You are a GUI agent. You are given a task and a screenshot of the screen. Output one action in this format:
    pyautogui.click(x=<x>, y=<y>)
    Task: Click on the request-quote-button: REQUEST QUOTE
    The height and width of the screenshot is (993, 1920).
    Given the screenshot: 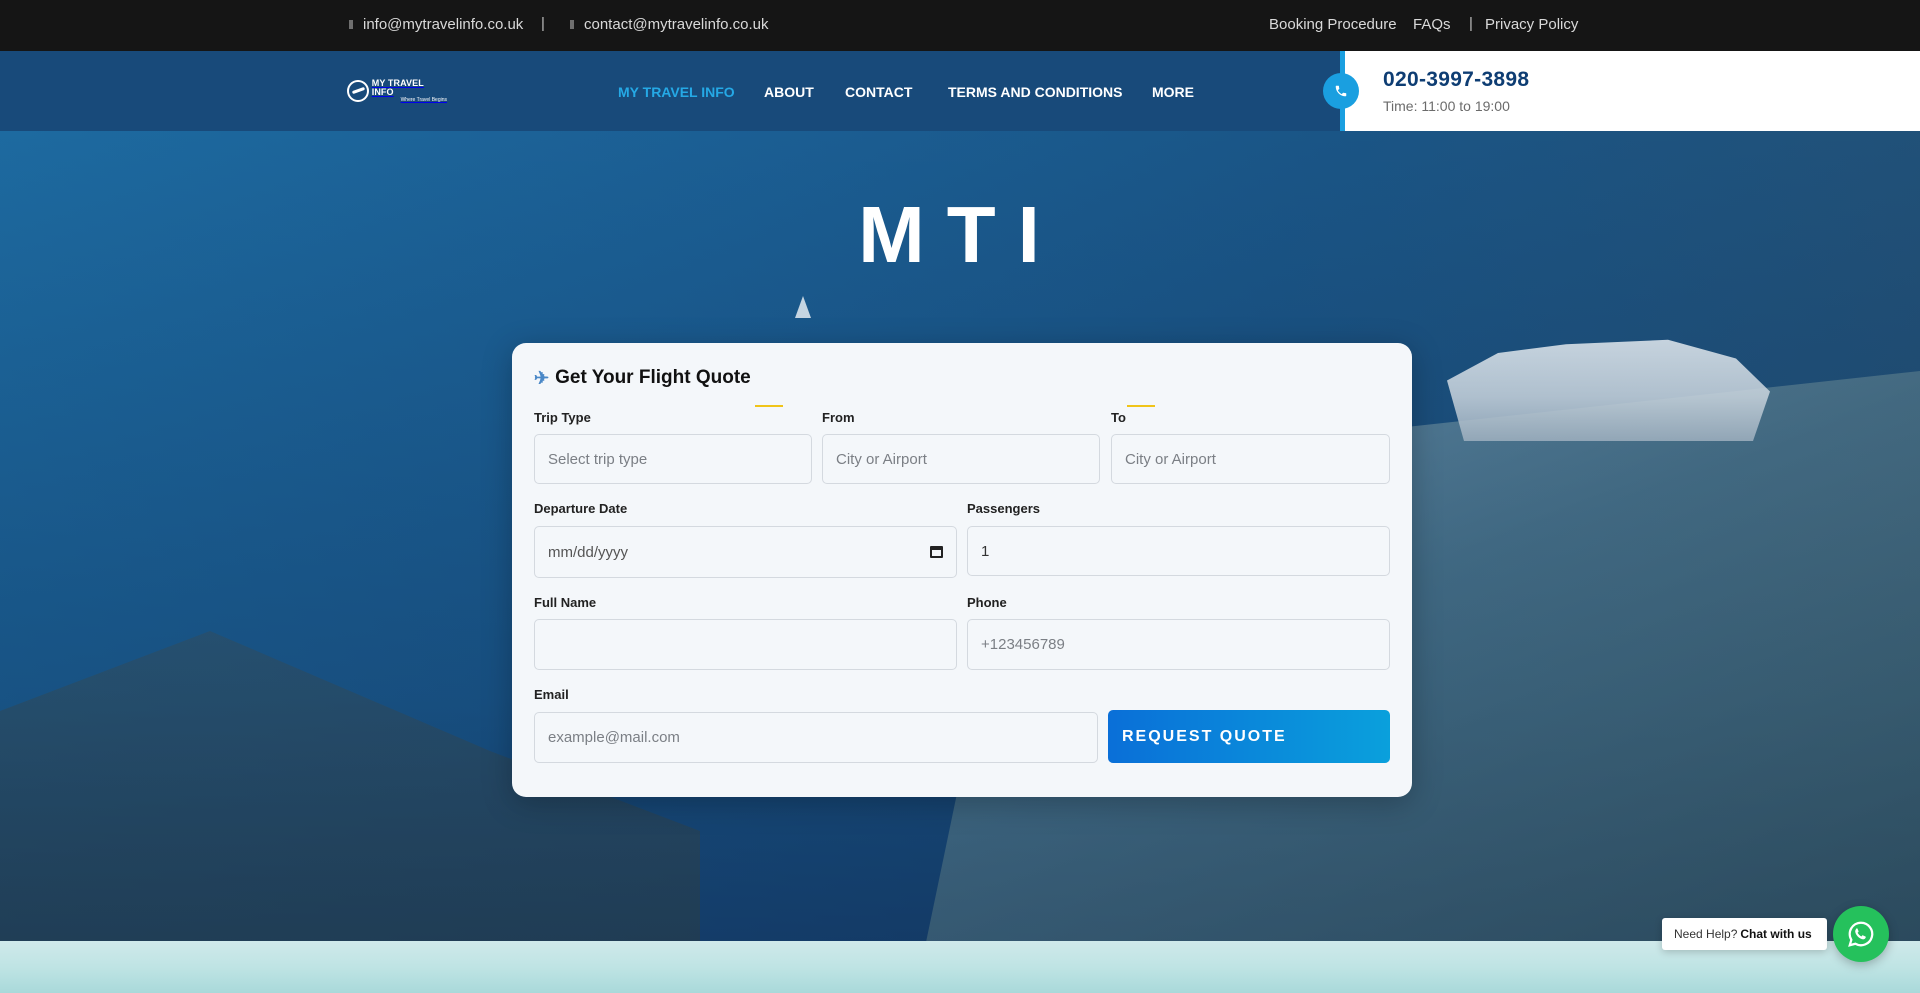 What is the action you would take?
    pyautogui.click(x=1249, y=736)
    